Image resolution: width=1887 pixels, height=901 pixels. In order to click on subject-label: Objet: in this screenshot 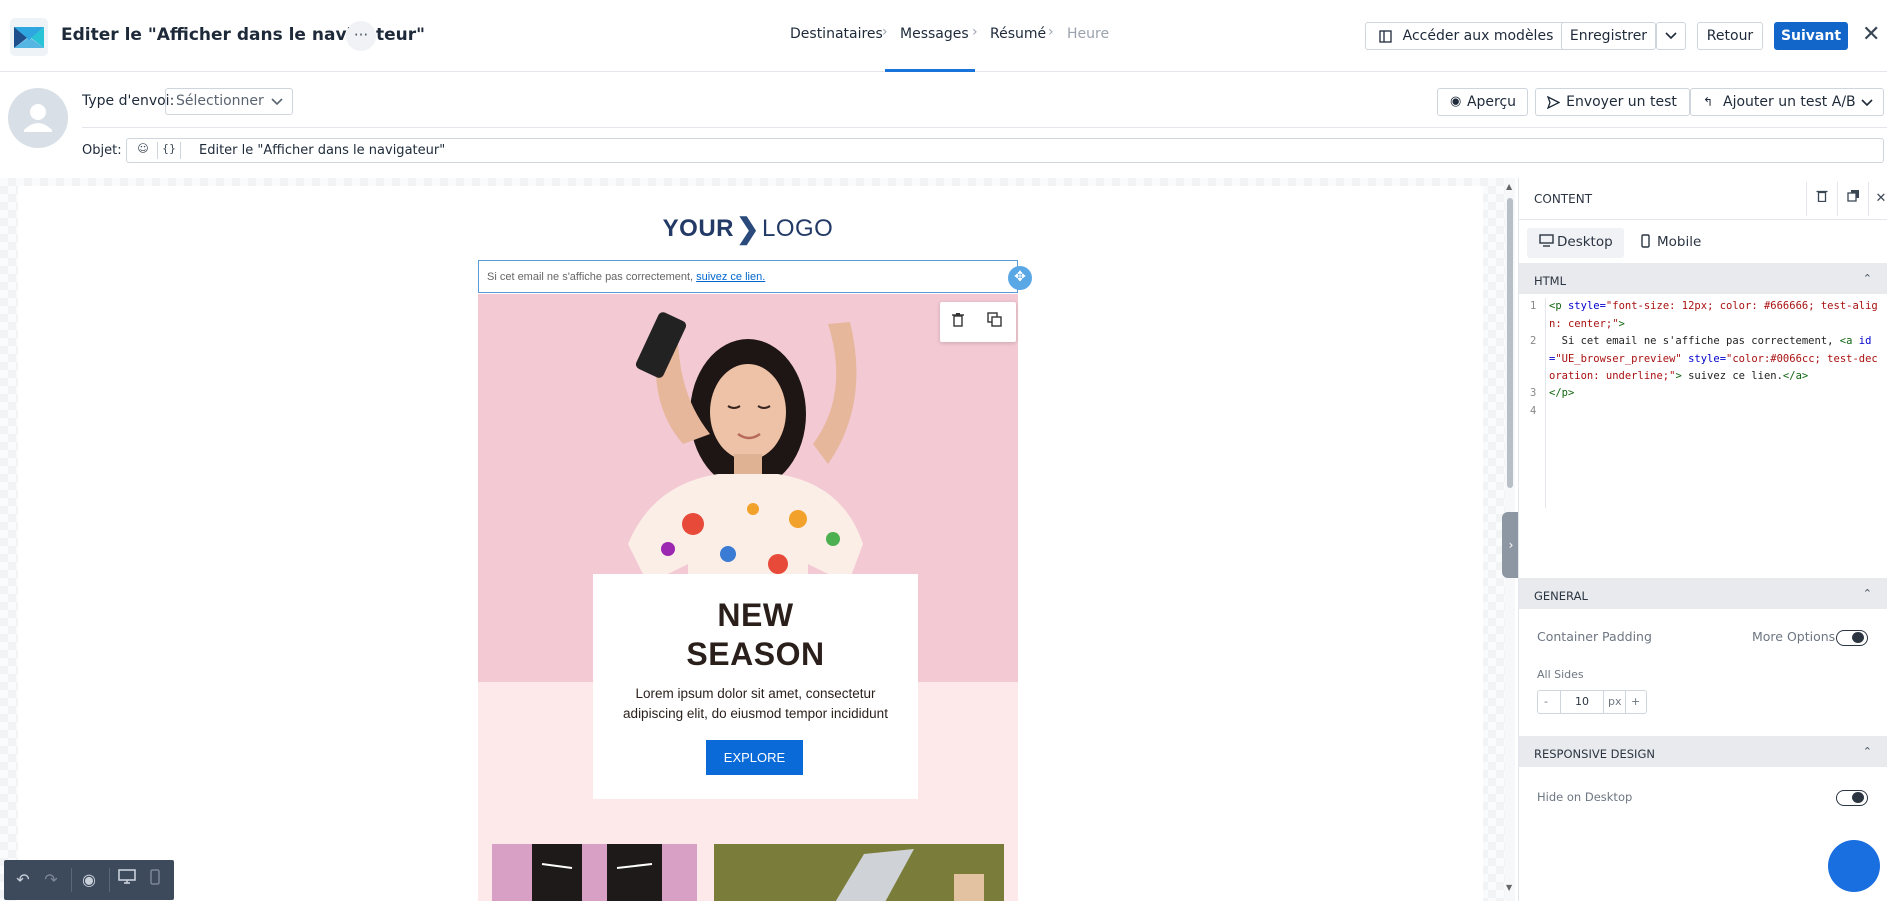, I will do `click(102, 150)`.